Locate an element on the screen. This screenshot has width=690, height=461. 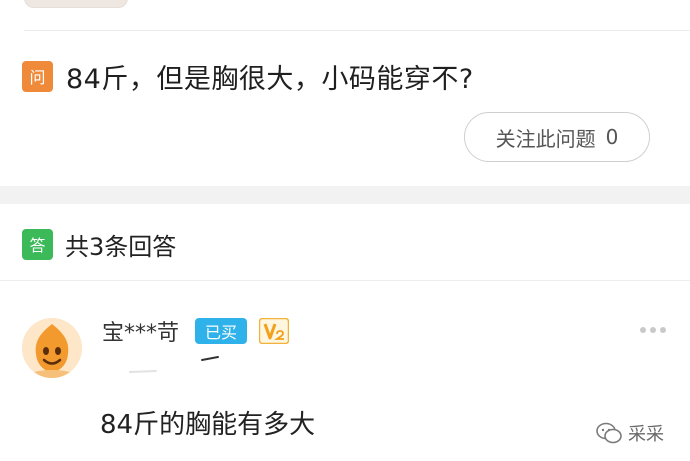
watermark: 采采 is located at coordinates (630, 433).